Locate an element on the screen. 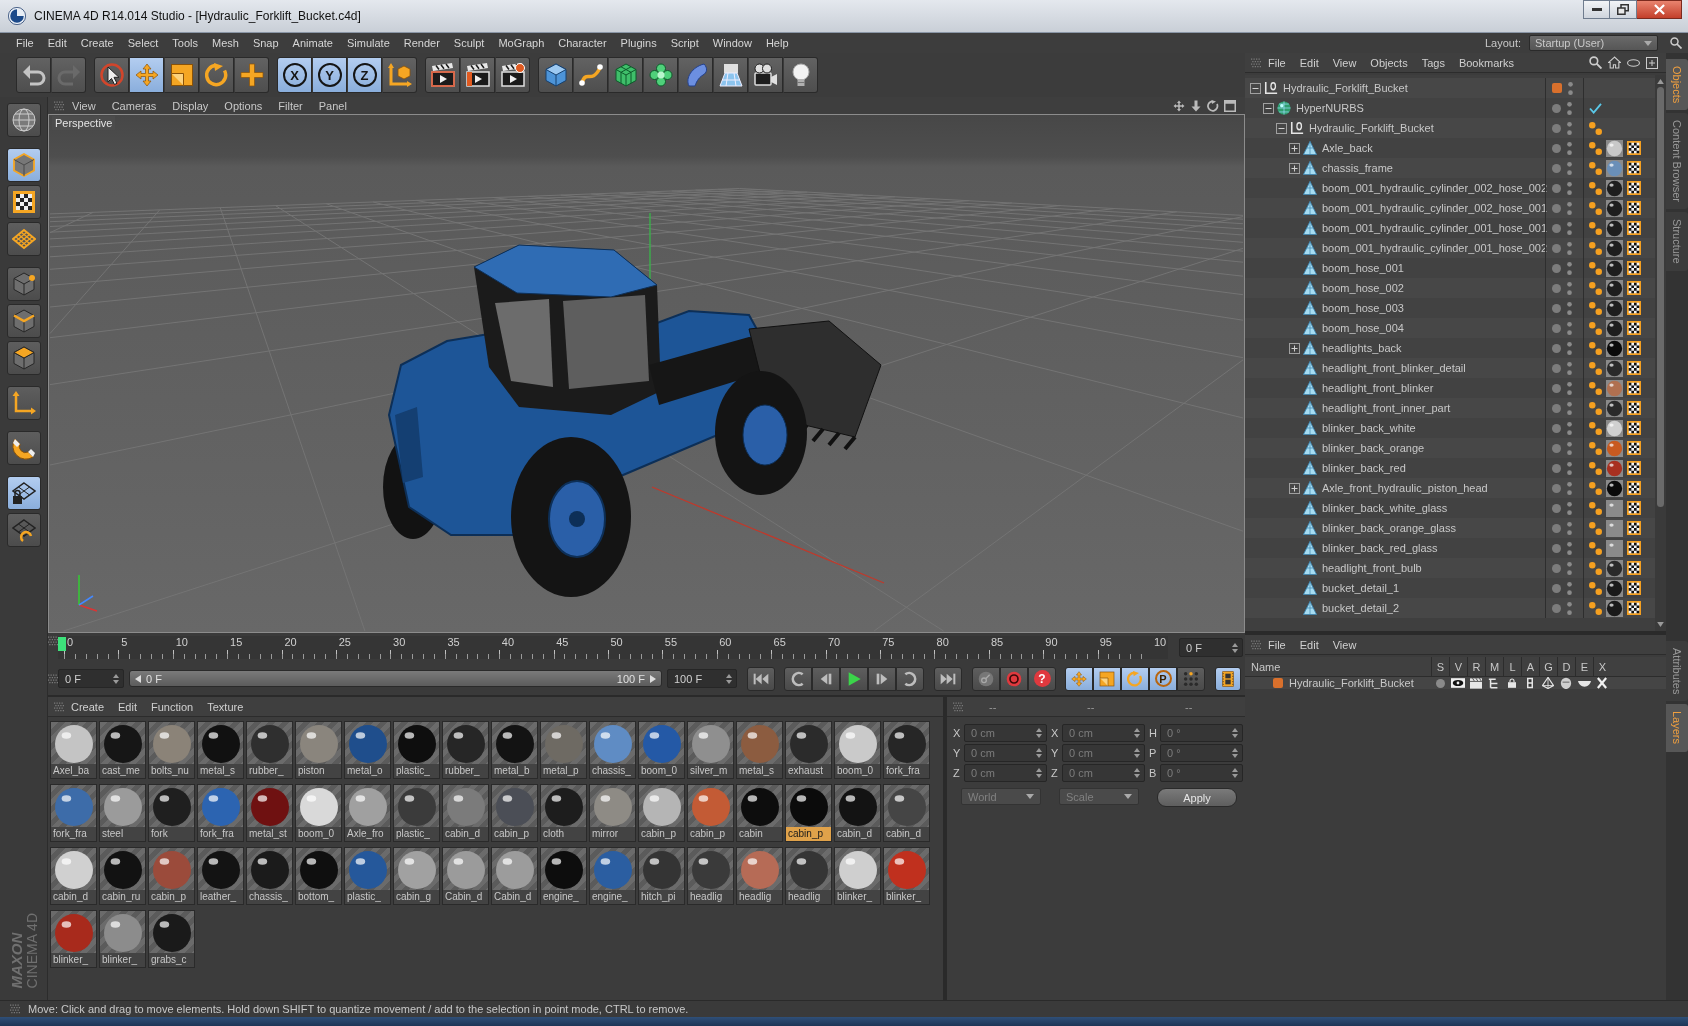 The image size is (1688, 1026). menu-item: Display is located at coordinates (190, 105).